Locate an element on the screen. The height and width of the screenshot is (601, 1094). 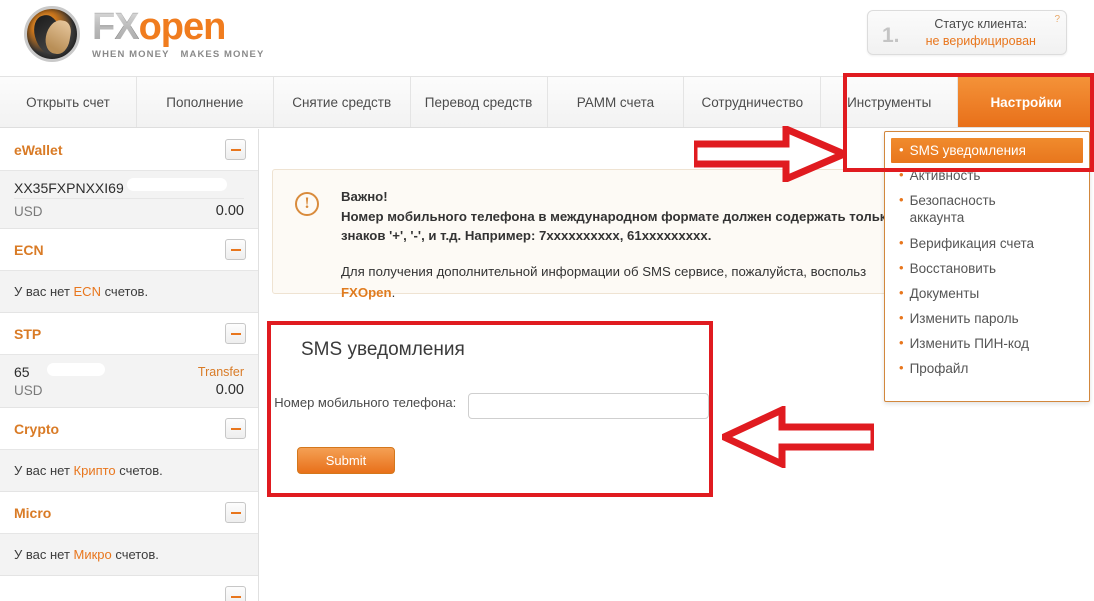
fxopen-link: FXOpen is located at coordinates (366, 292).